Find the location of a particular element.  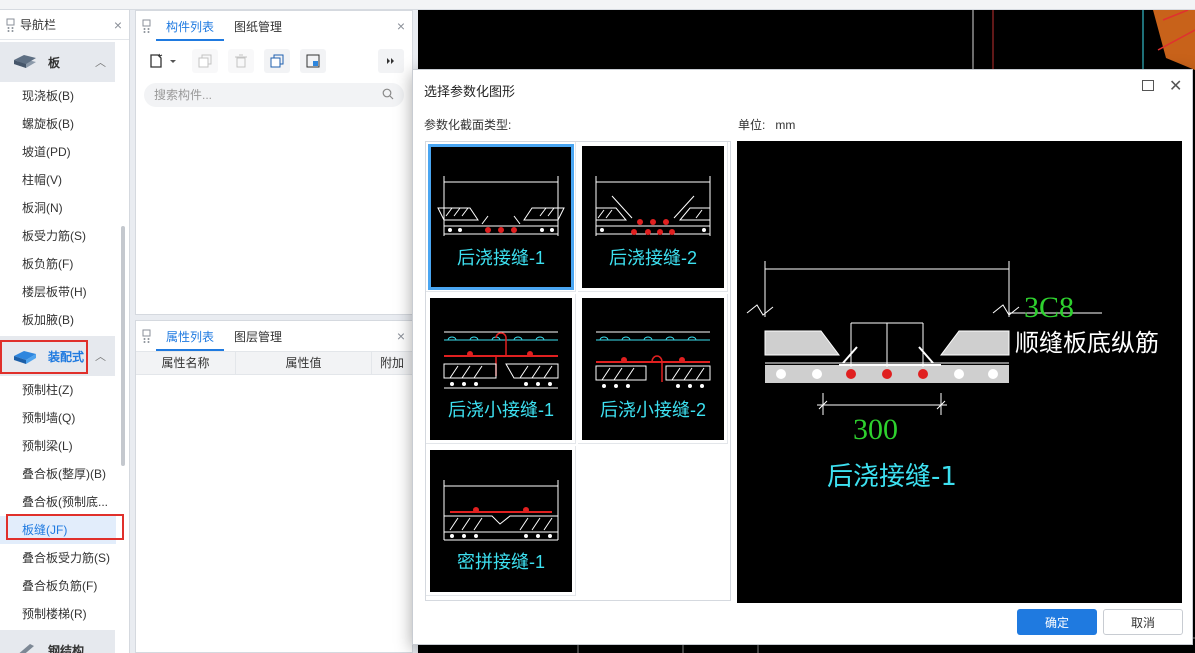

shape-thumbnail: 后浇接缝-1 is located at coordinates (501, 217).